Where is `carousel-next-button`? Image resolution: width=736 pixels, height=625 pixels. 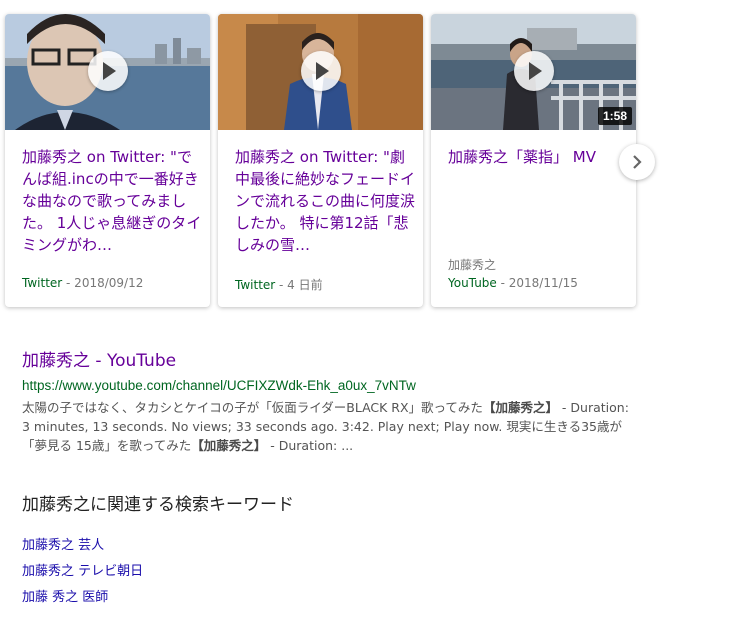
carousel-next-button is located at coordinates (637, 162).